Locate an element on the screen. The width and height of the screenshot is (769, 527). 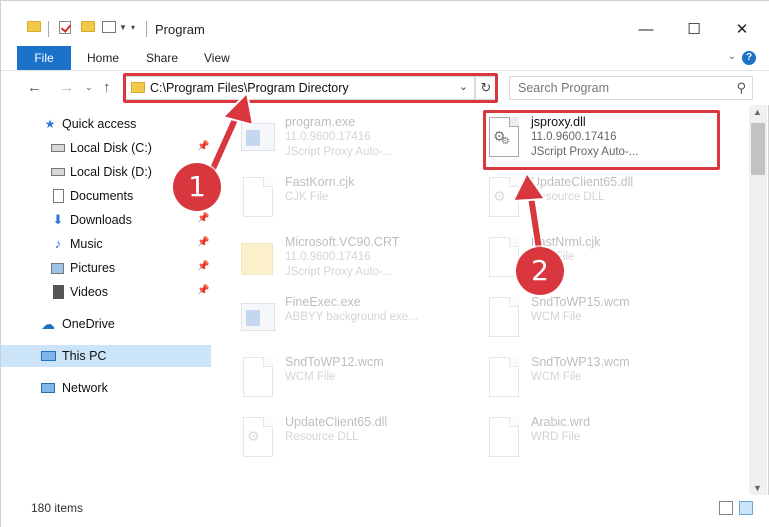
tab-file: File is located at coordinates (44, 58).